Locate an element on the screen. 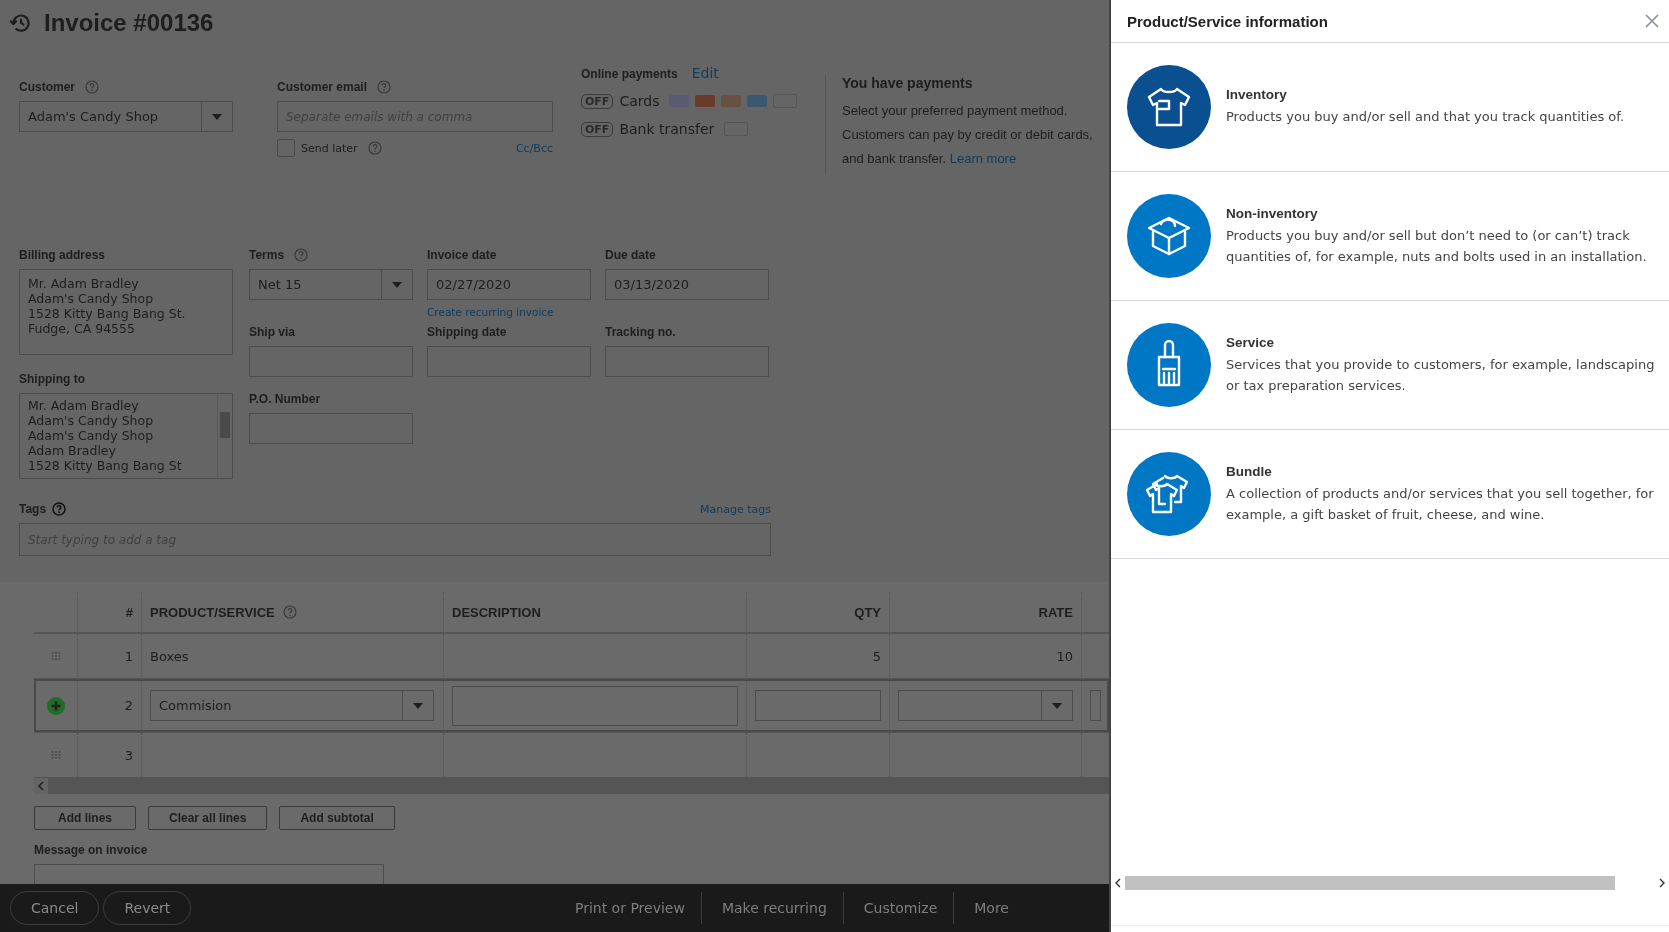 This screenshot has width=1669, height=932. field-label: Tracking no. is located at coordinates (640, 332).